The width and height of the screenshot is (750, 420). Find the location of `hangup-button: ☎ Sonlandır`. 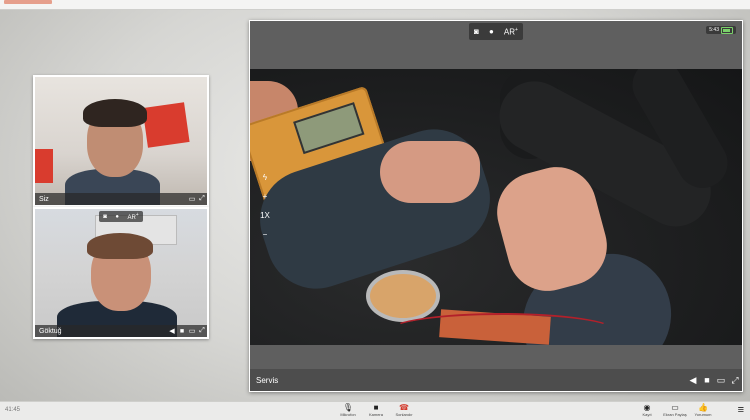

hangup-button: ☎ Sonlandır is located at coordinates (404, 410).